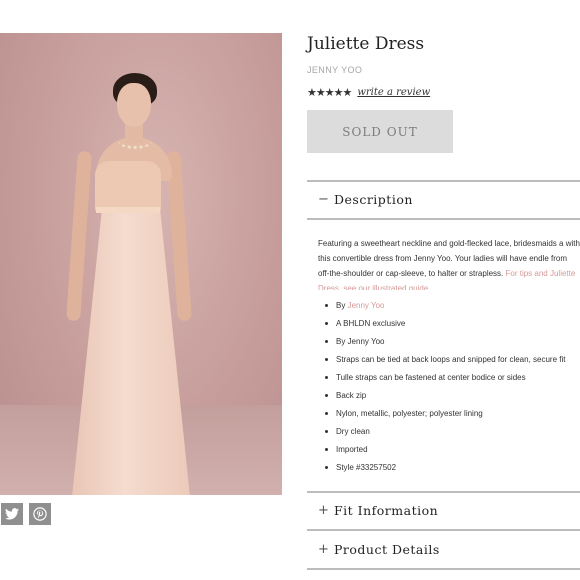 This screenshot has width=580, height=580. I want to click on twitter-icon, so click(12, 514).